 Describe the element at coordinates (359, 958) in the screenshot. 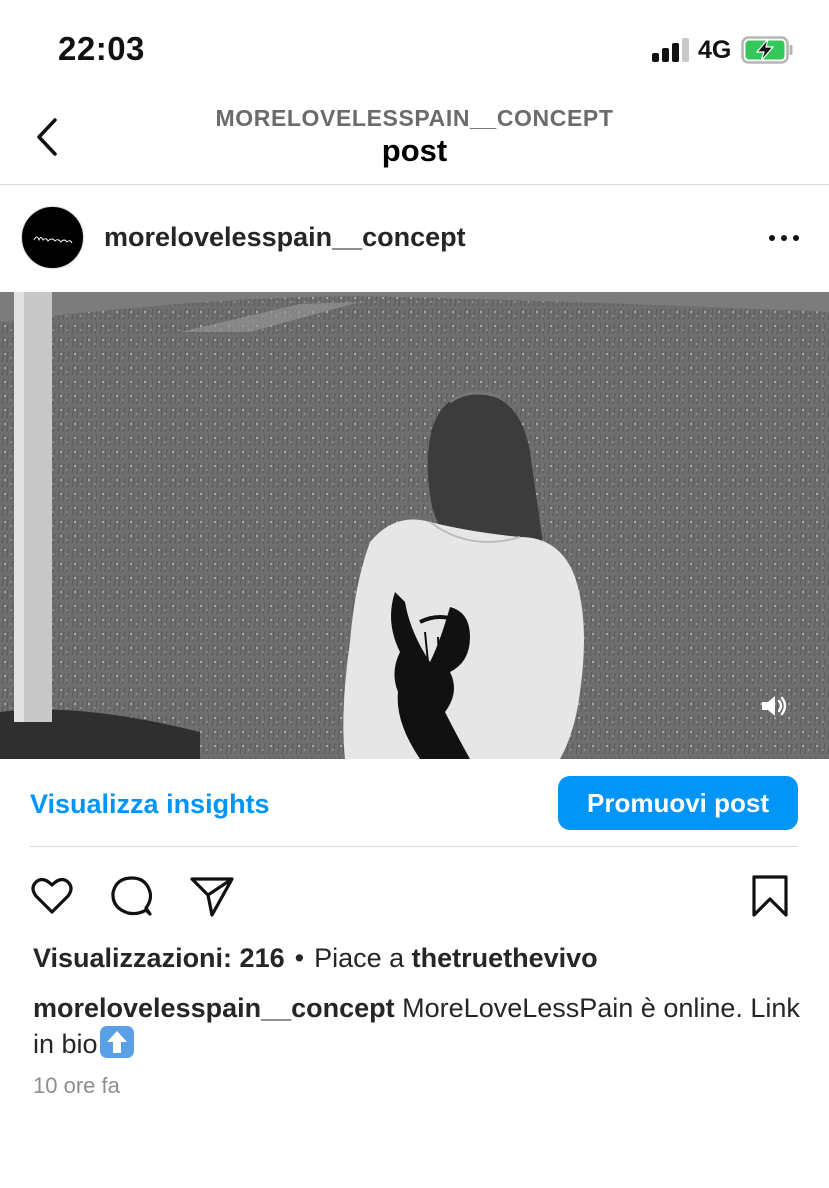

I see `liked-by-prefix: Piace a` at that location.